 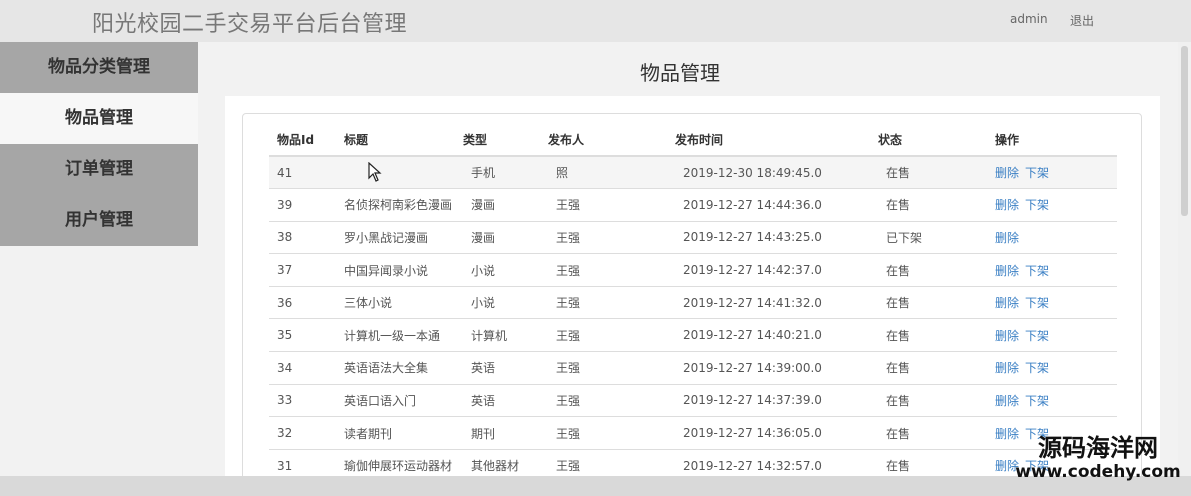 What do you see at coordinates (928, 237) in the screenshot?
I see `cell-status: 已下架` at bounding box center [928, 237].